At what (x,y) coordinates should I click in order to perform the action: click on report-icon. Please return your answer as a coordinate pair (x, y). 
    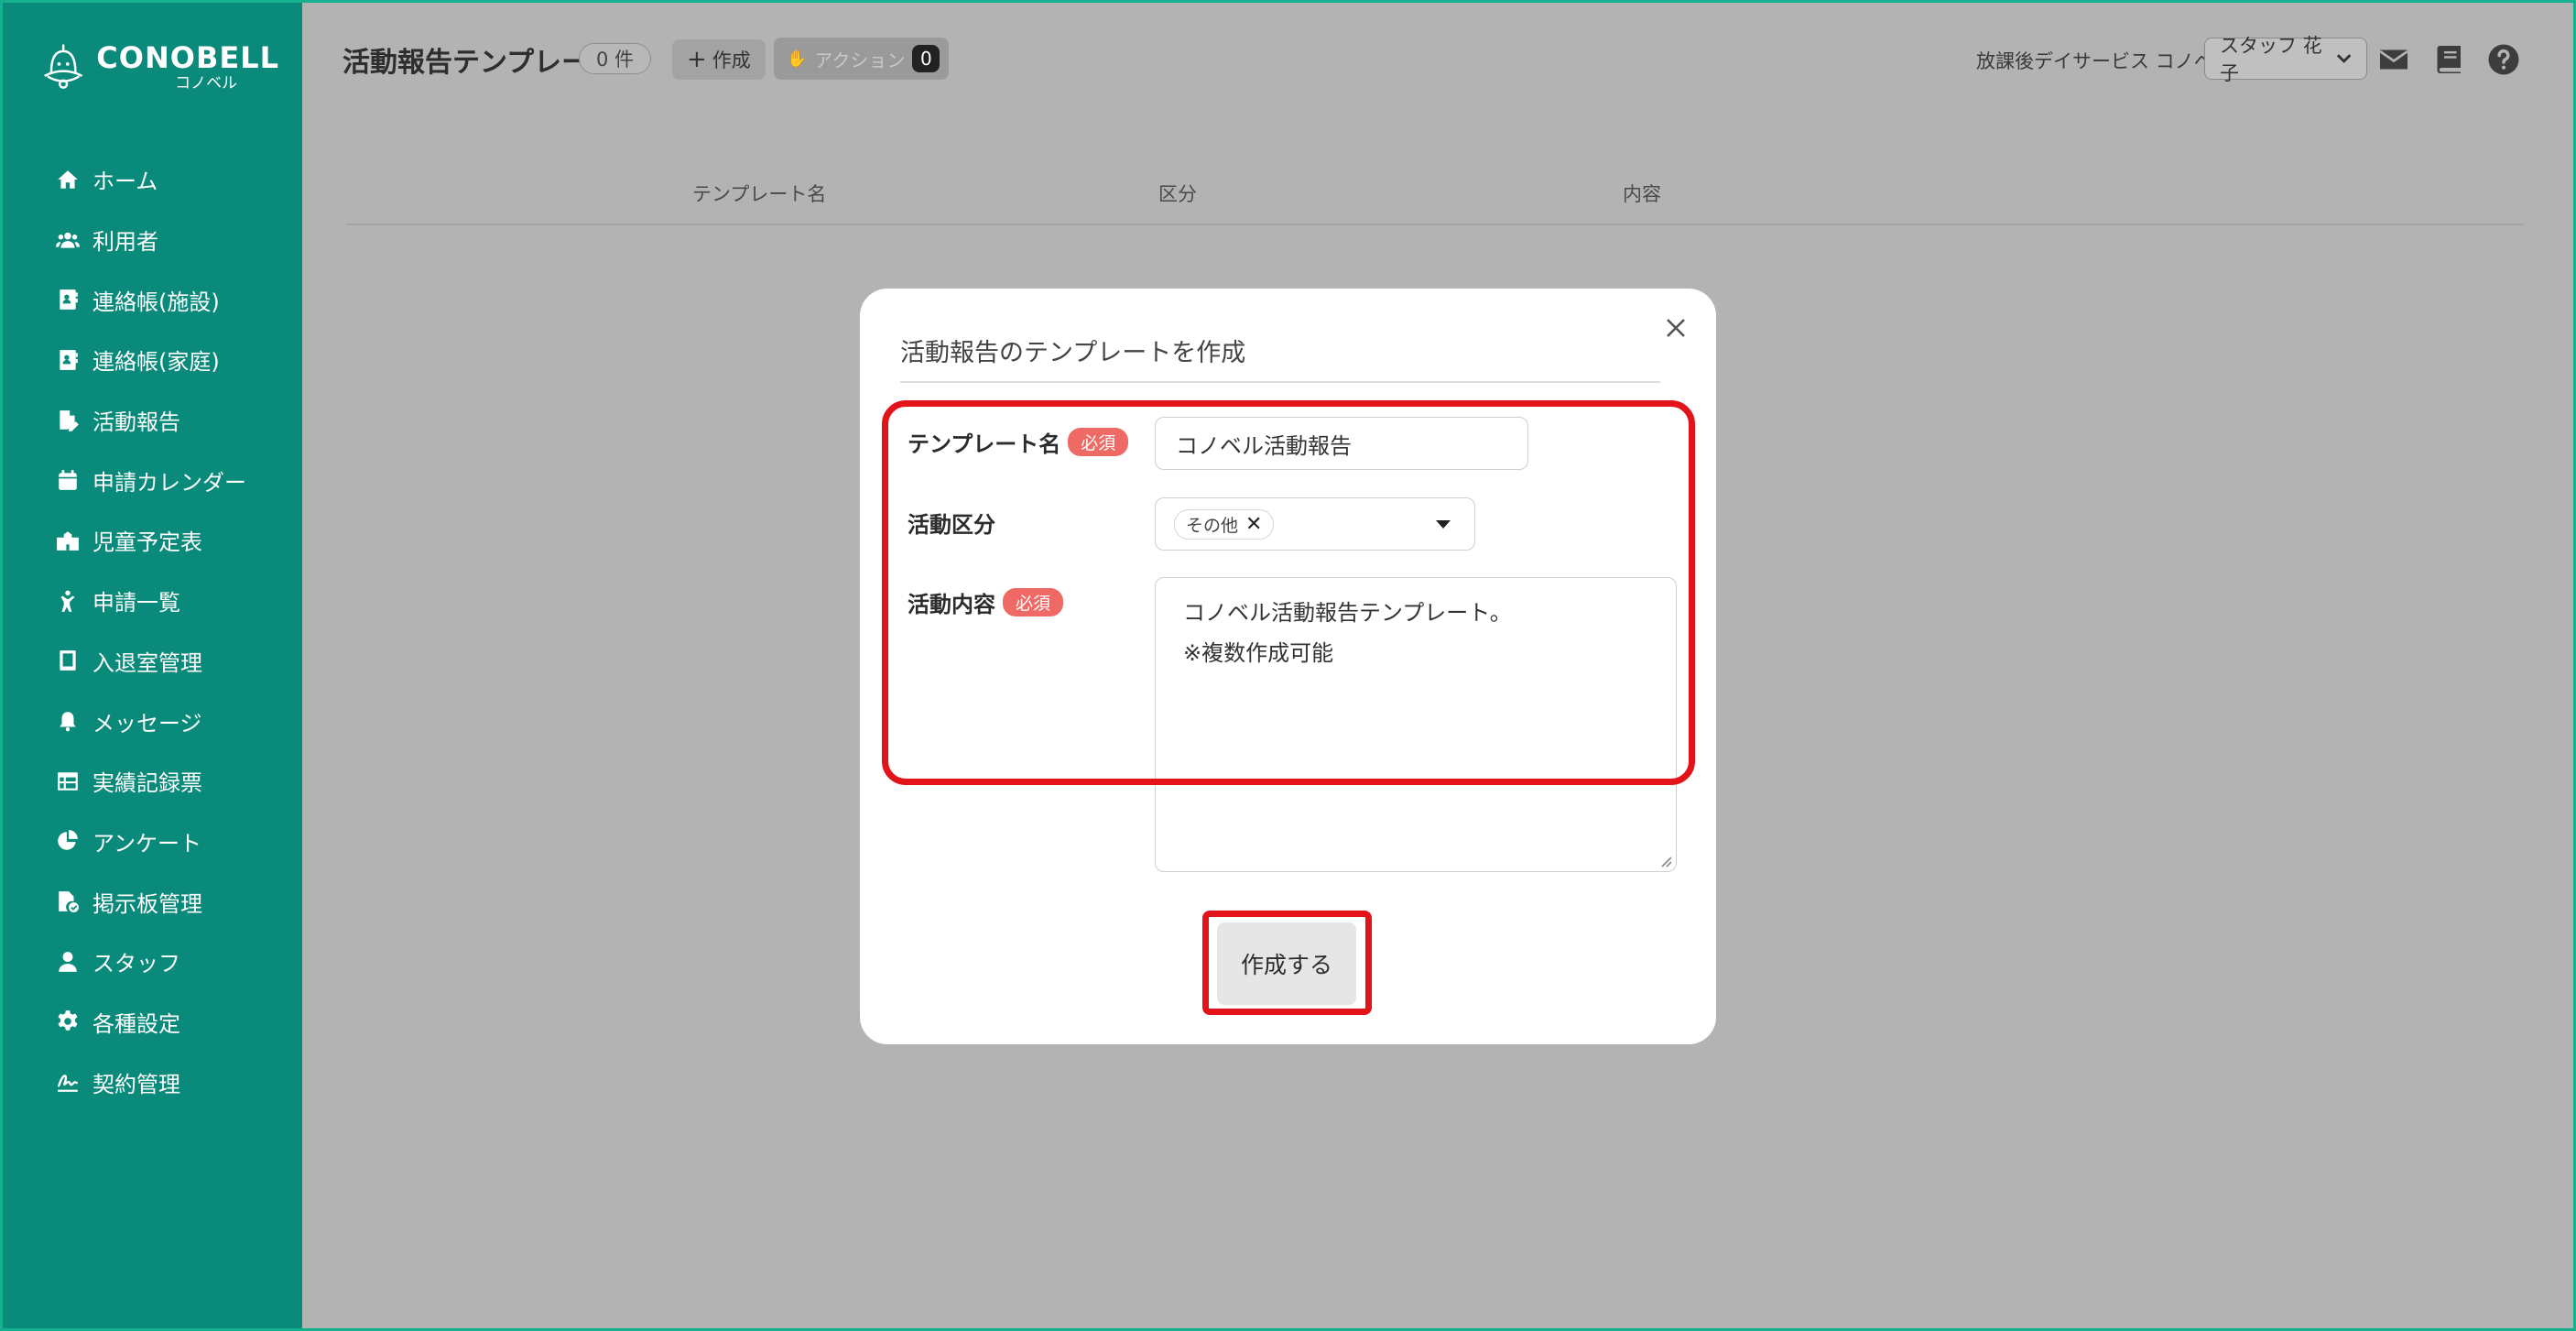
    Looking at the image, I should click on (68, 421).